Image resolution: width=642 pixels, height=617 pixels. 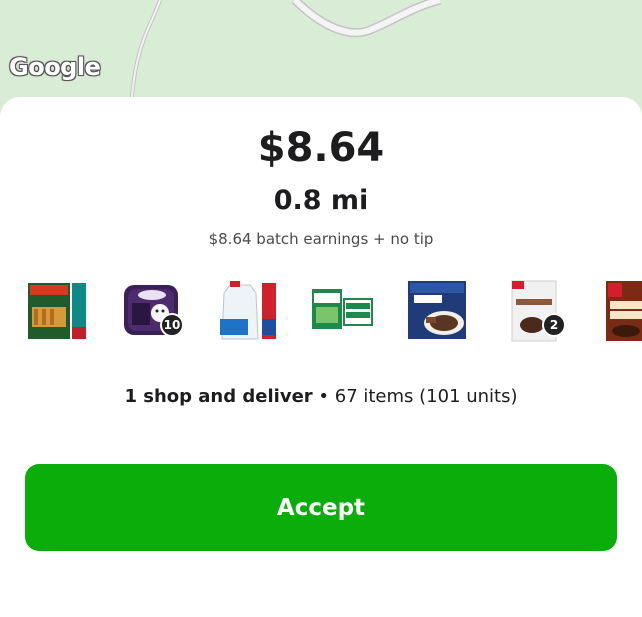 I want to click on item-quantity-badge: 2, so click(x=554, y=325).